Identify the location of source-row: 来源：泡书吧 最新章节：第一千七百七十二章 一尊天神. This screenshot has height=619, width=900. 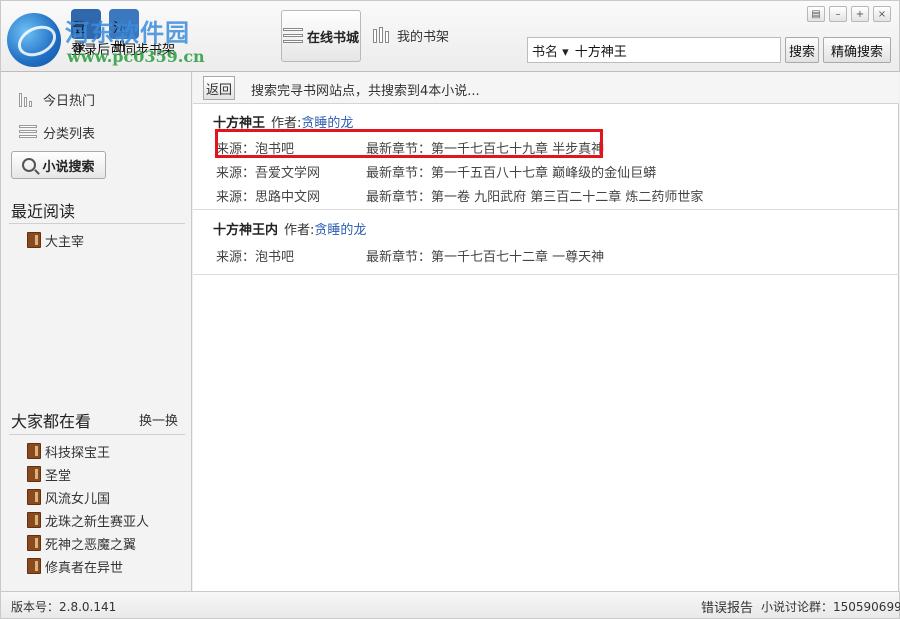
(410, 255).